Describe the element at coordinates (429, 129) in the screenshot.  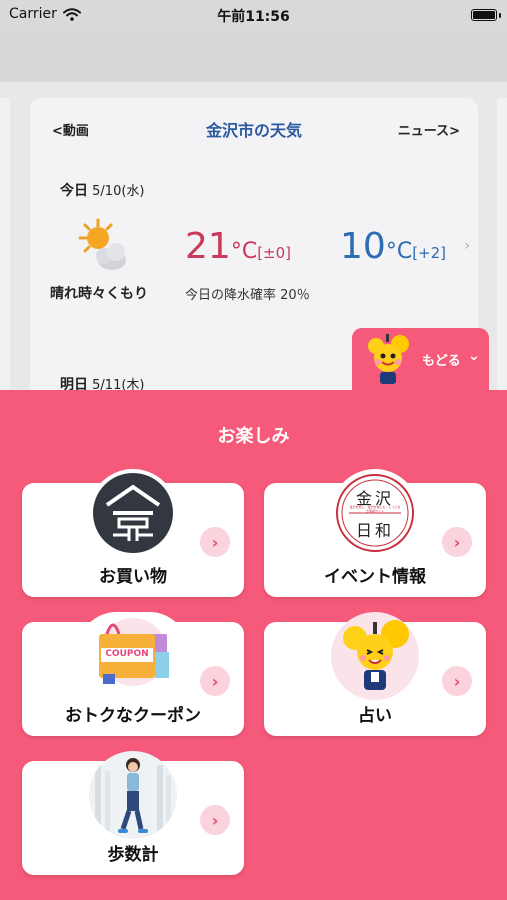
I see `news-link: ニュース>` at that location.